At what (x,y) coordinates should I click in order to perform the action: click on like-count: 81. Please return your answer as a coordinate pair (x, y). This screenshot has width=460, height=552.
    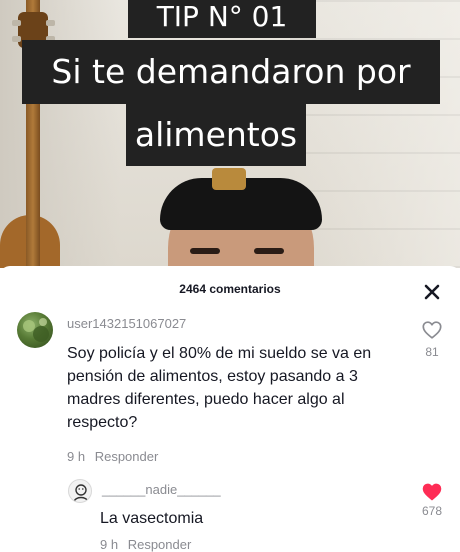
    Looking at the image, I should click on (432, 352).